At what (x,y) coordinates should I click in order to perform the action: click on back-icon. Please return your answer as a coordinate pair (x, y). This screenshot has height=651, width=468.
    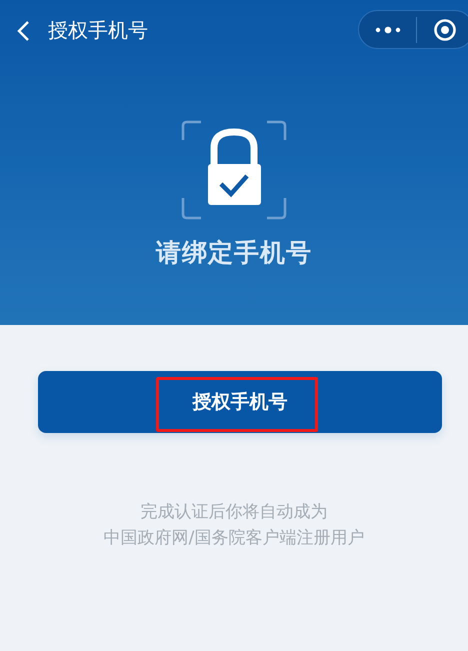
    Looking at the image, I should click on (23, 31).